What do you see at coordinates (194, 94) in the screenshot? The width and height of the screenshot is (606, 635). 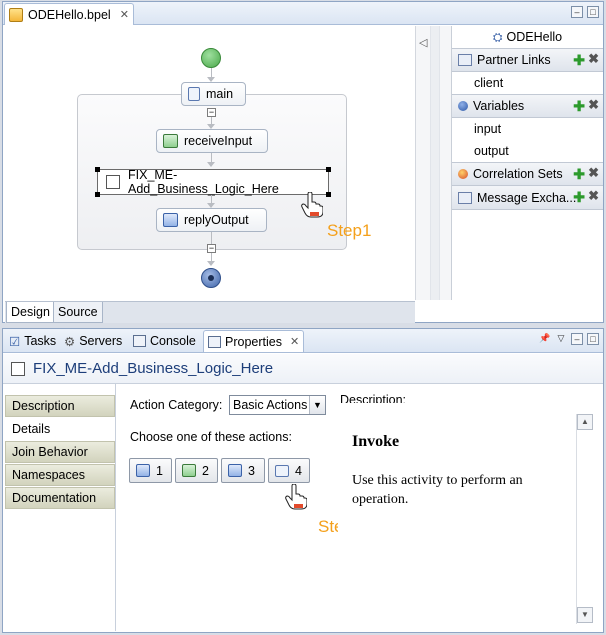 I see `sequence-icon` at bounding box center [194, 94].